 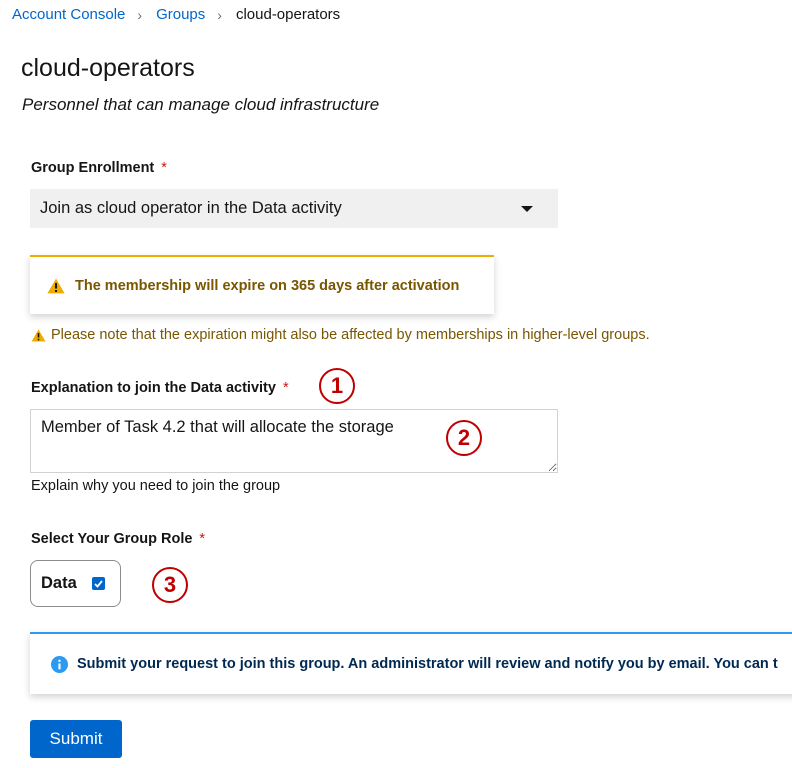 I want to click on annotation-marker-3: 3, so click(x=170, y=585).